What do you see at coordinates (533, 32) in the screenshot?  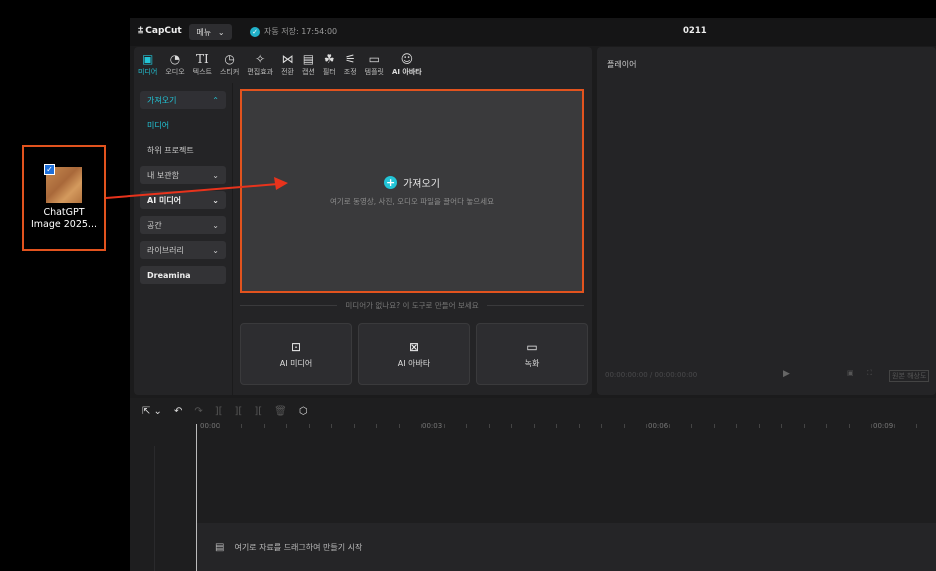 I see `title-bar: ⩲ CapCut 메뉴 ⌄ ✓ 자동 저장: 17:54:00 0211` at bounding box center [533, 32].